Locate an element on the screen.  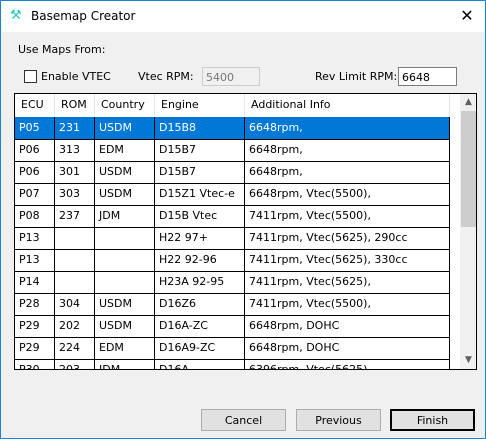
column-header-rom: ROM is located at coordinates (75, 105).